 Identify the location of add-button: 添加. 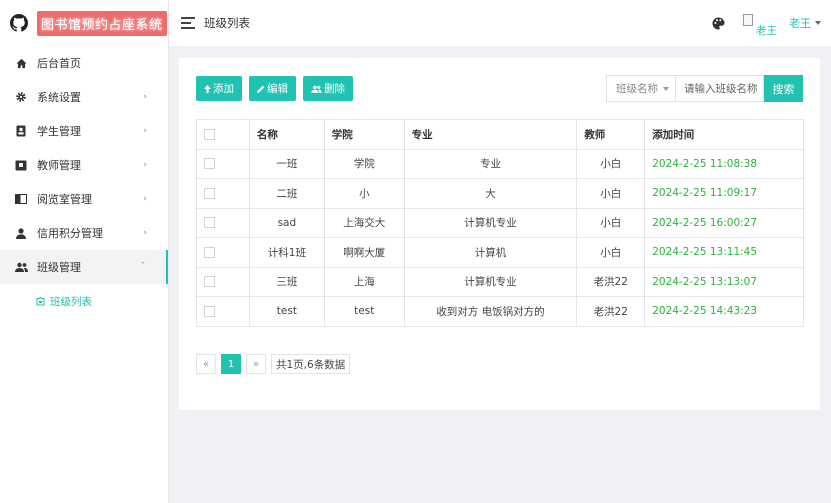
(219, 88).